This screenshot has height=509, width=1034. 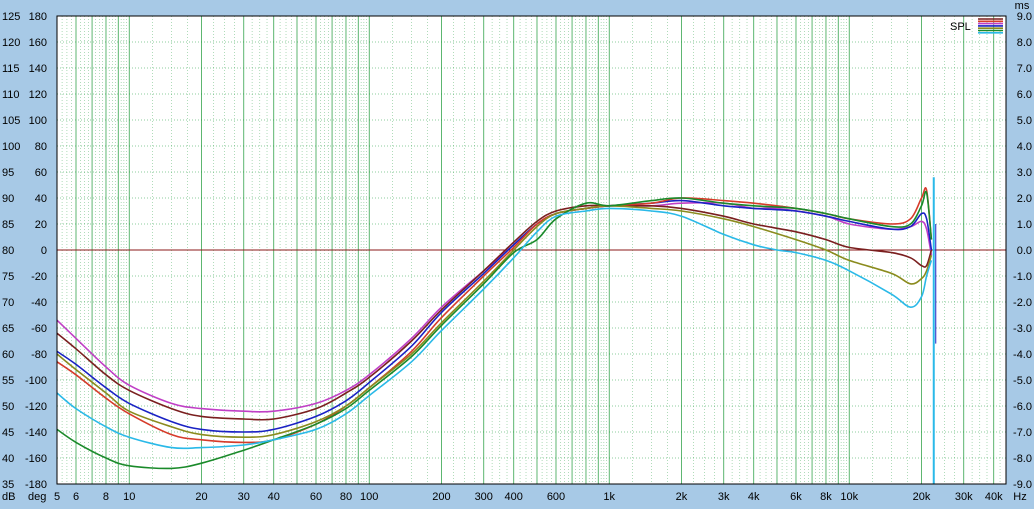 What do you see at coordinates (8, 199) in the screenshot?
I see `db-tick-label: 90` at bounding box center [8, 199].